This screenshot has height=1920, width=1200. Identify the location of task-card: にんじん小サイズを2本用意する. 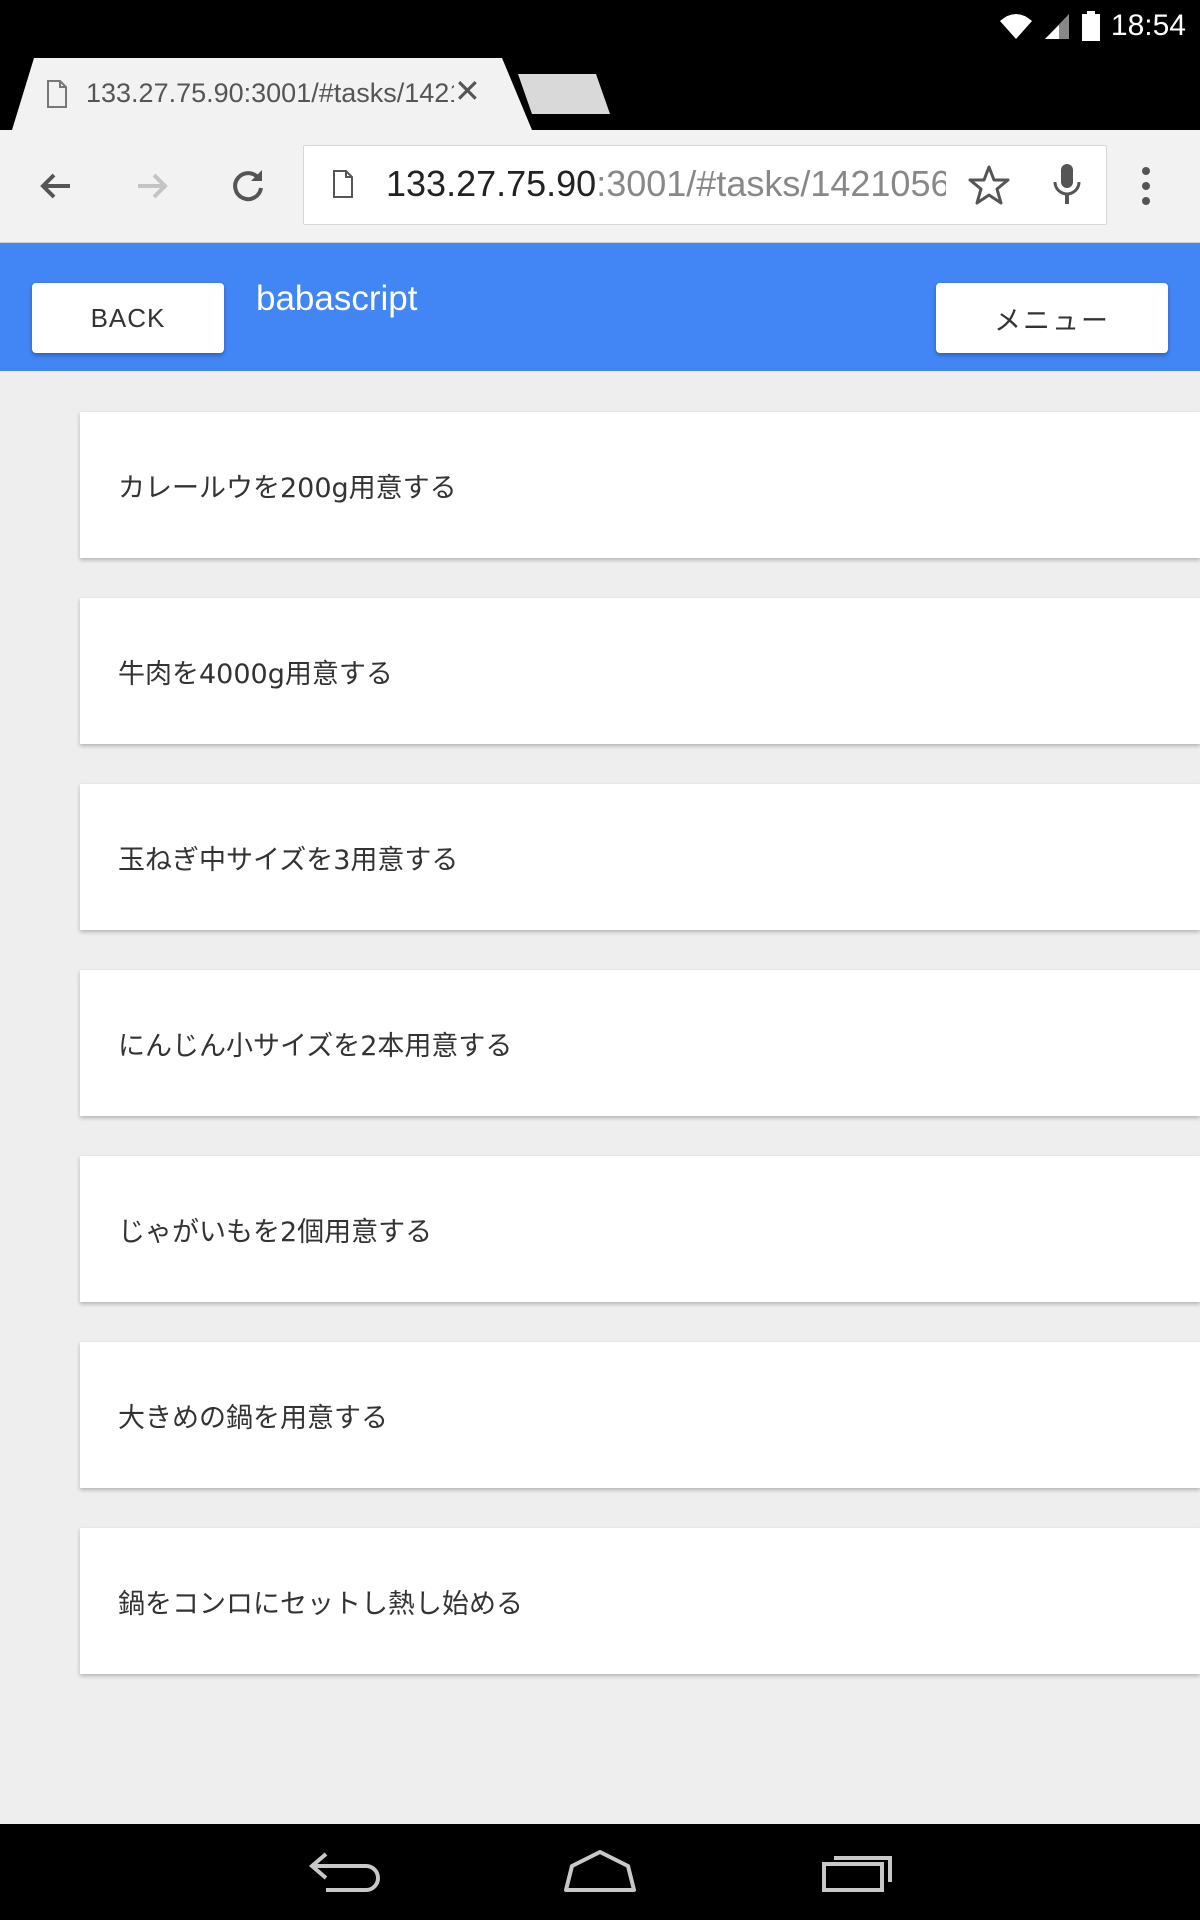
(640, 1043).